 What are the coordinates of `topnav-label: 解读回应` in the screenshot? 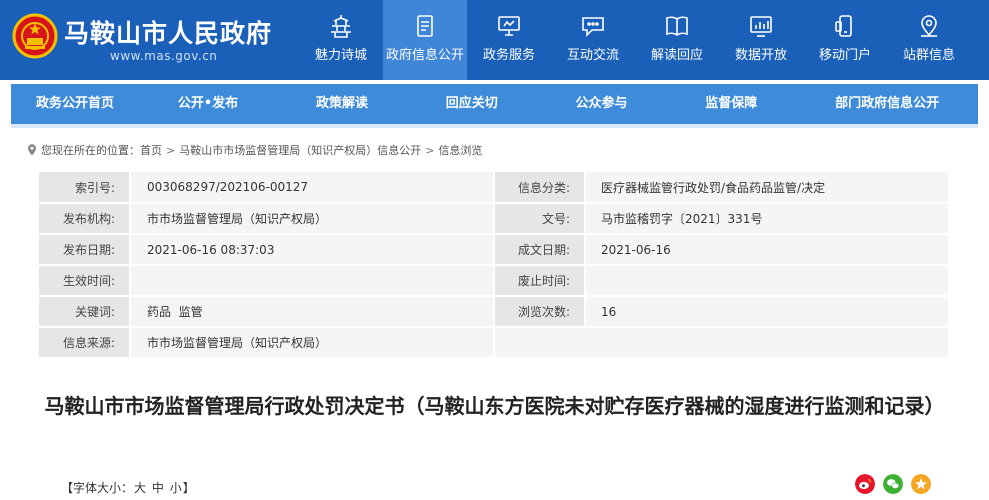 It's located at (676, 55).